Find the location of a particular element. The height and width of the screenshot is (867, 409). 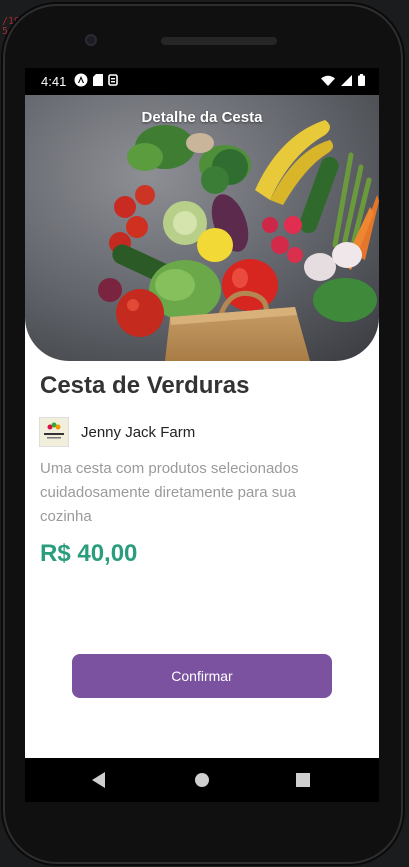

farm-name: Jenny Jack Farm is located at coordinates (138, 432).